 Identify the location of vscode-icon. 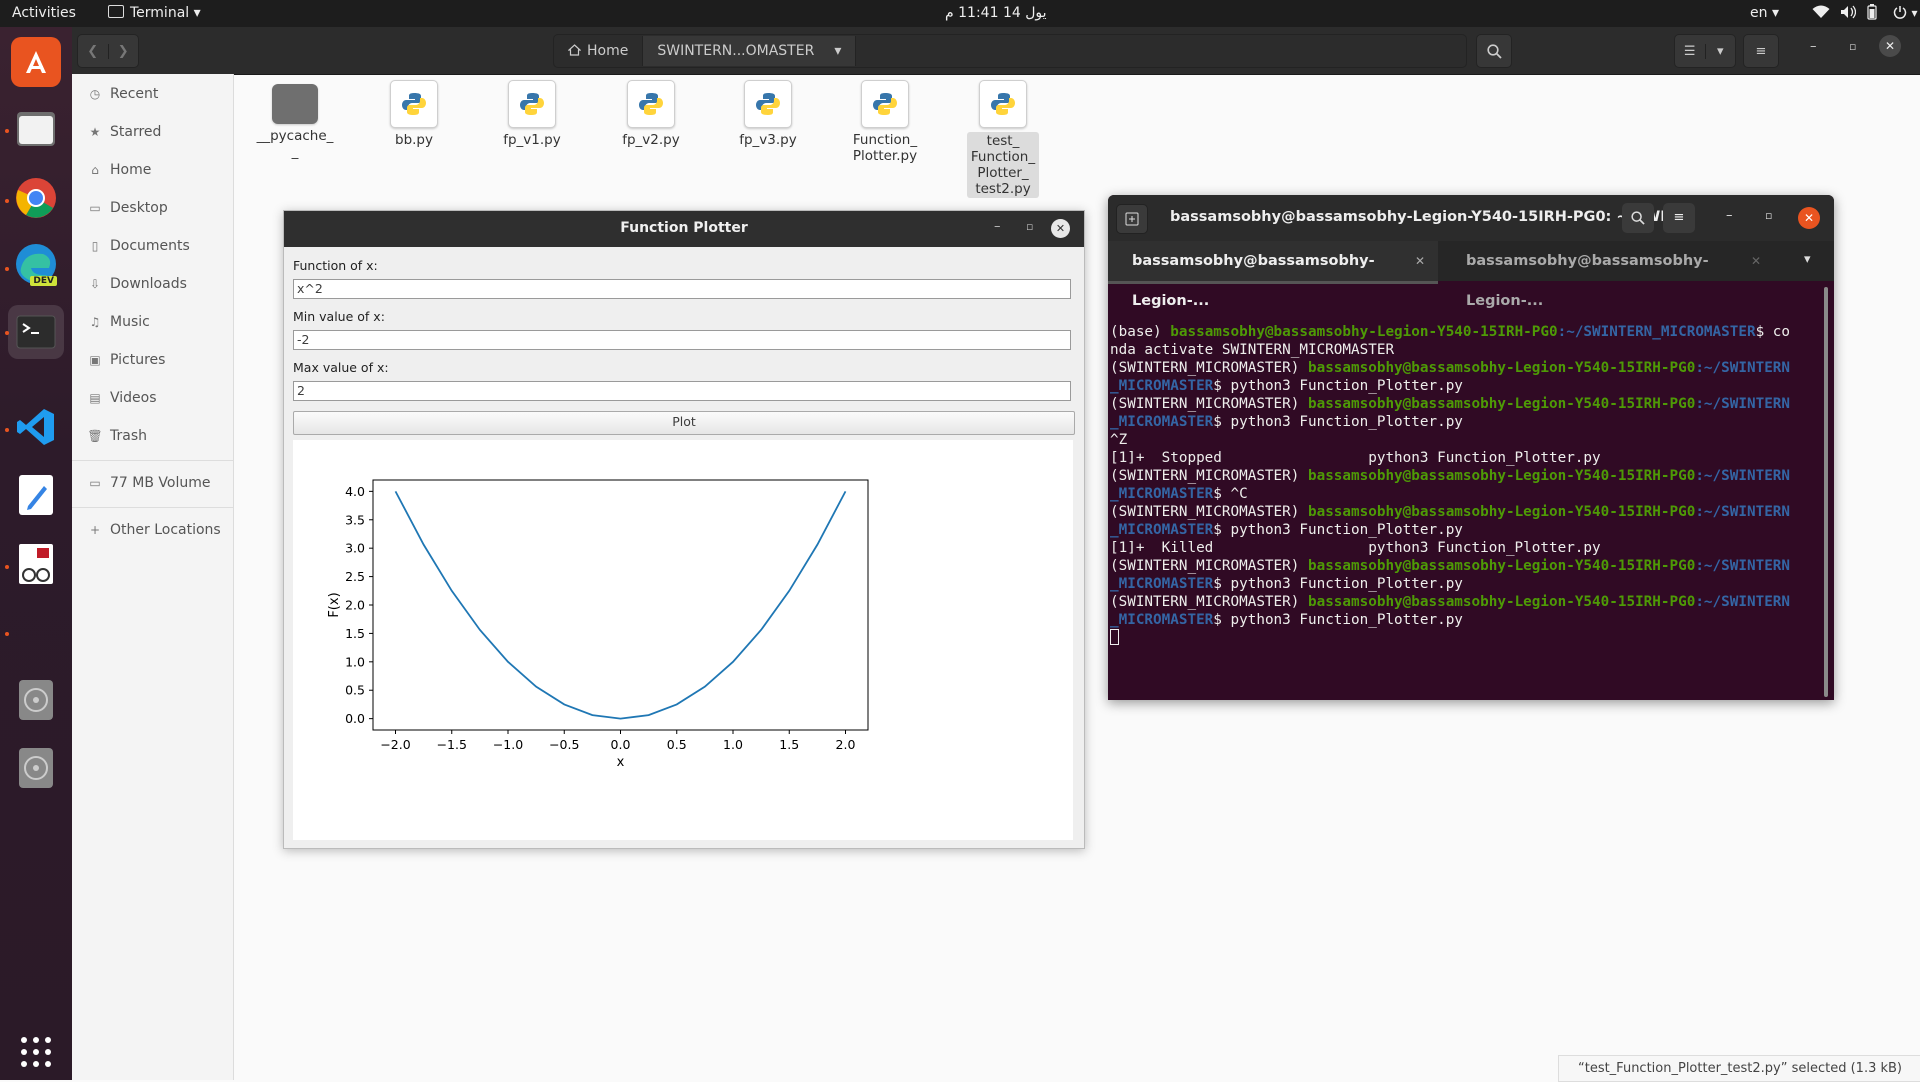
(36, 427).